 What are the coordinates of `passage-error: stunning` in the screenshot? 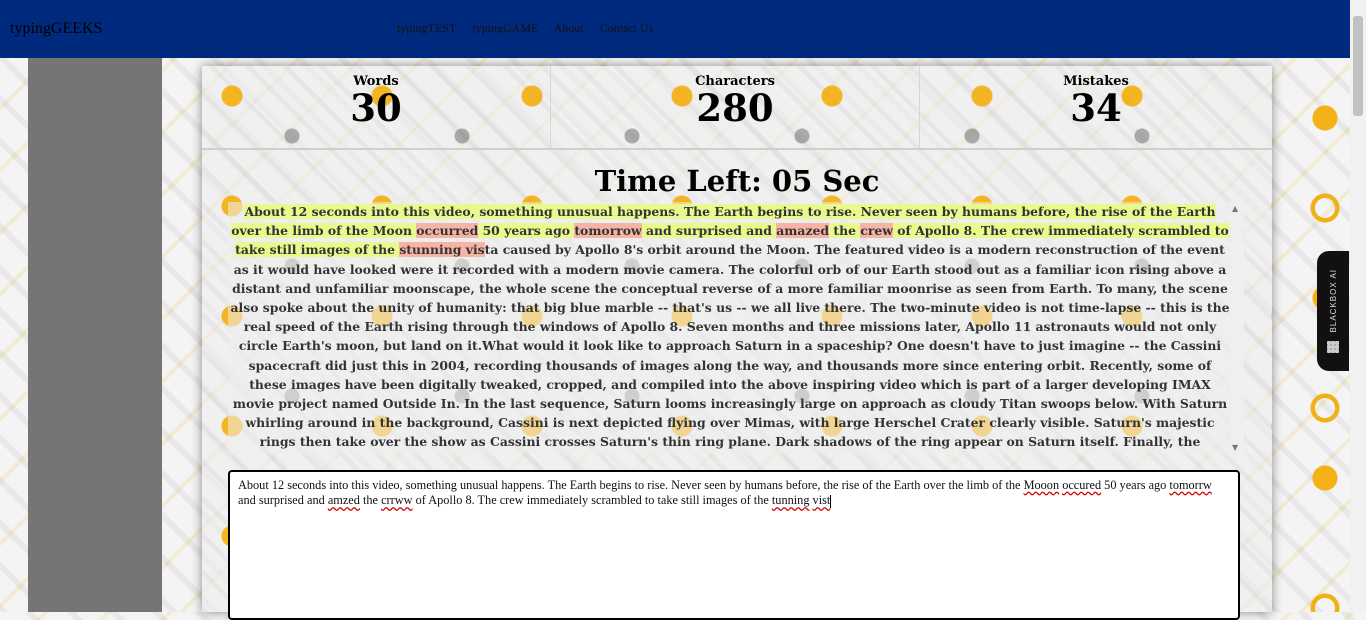 It's located at (430, 250).